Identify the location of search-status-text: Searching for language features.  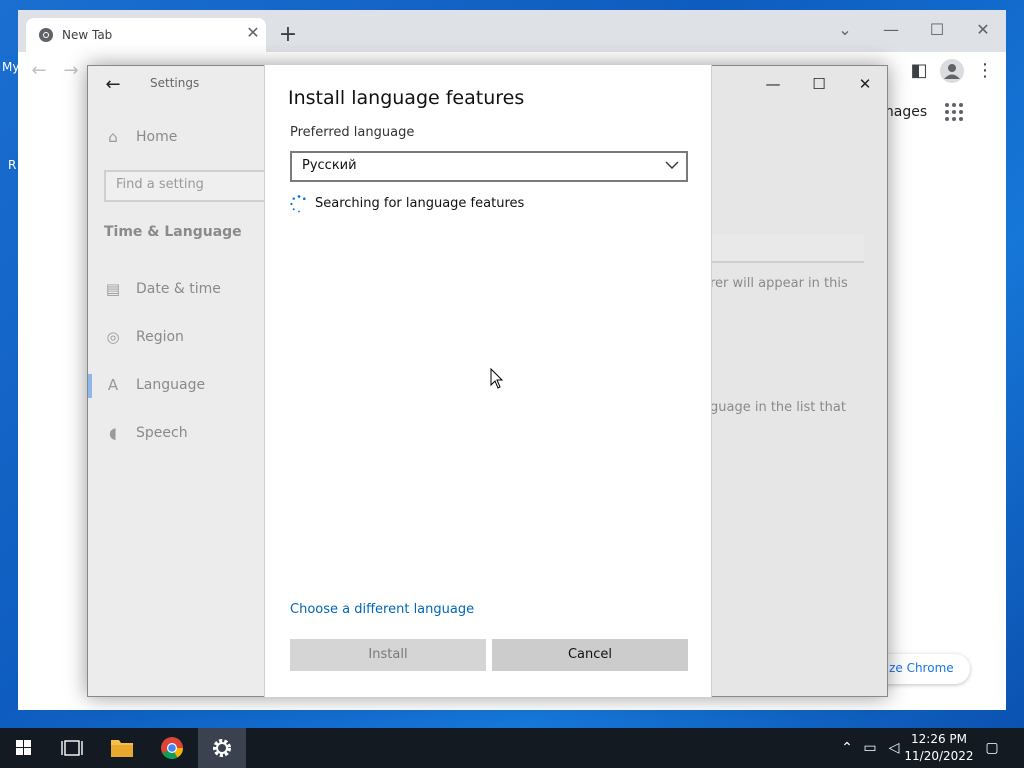
(420, 203).